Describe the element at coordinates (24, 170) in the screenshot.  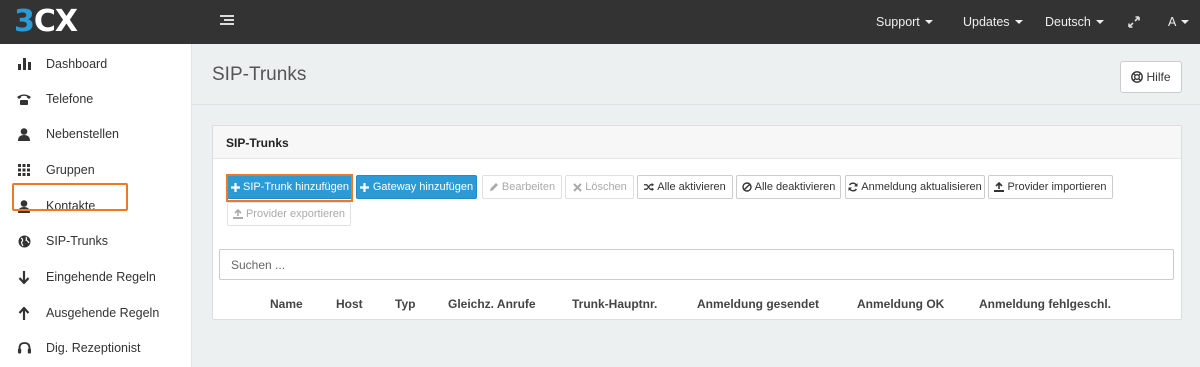
I see `grid-icon` at that location.